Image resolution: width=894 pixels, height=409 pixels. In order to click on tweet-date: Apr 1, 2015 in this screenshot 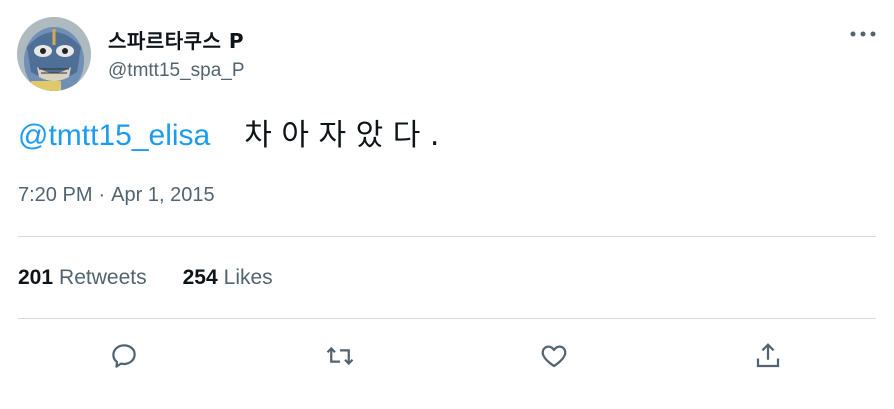, I will do `click(163, 195)`.